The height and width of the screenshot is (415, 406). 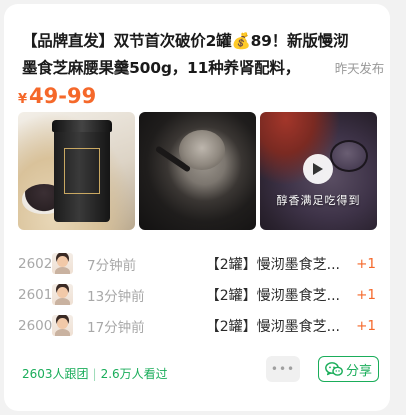 I want to click on wechat-icon, so click(x=334, y=368).